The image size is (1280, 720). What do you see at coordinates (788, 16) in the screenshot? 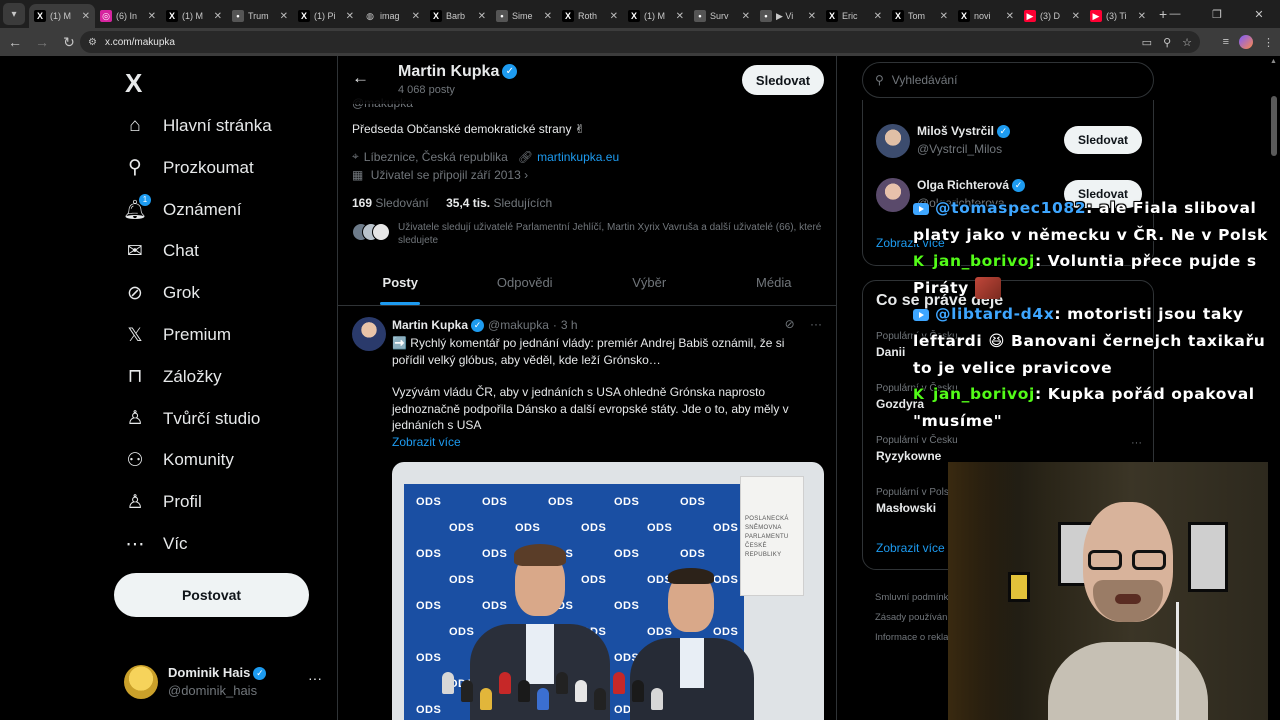
I see `browser-tab: • ▶ Vi ✕` at bounding box center [788, 16].